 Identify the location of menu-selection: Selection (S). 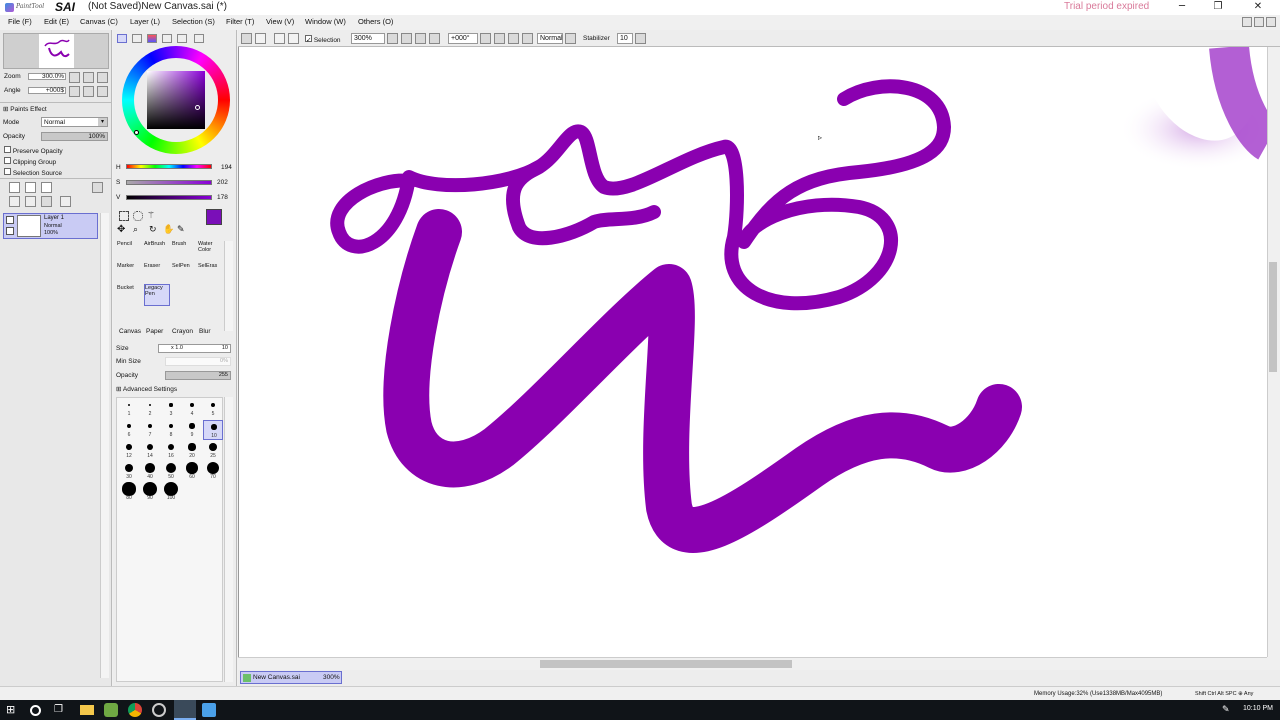
(193, 21).